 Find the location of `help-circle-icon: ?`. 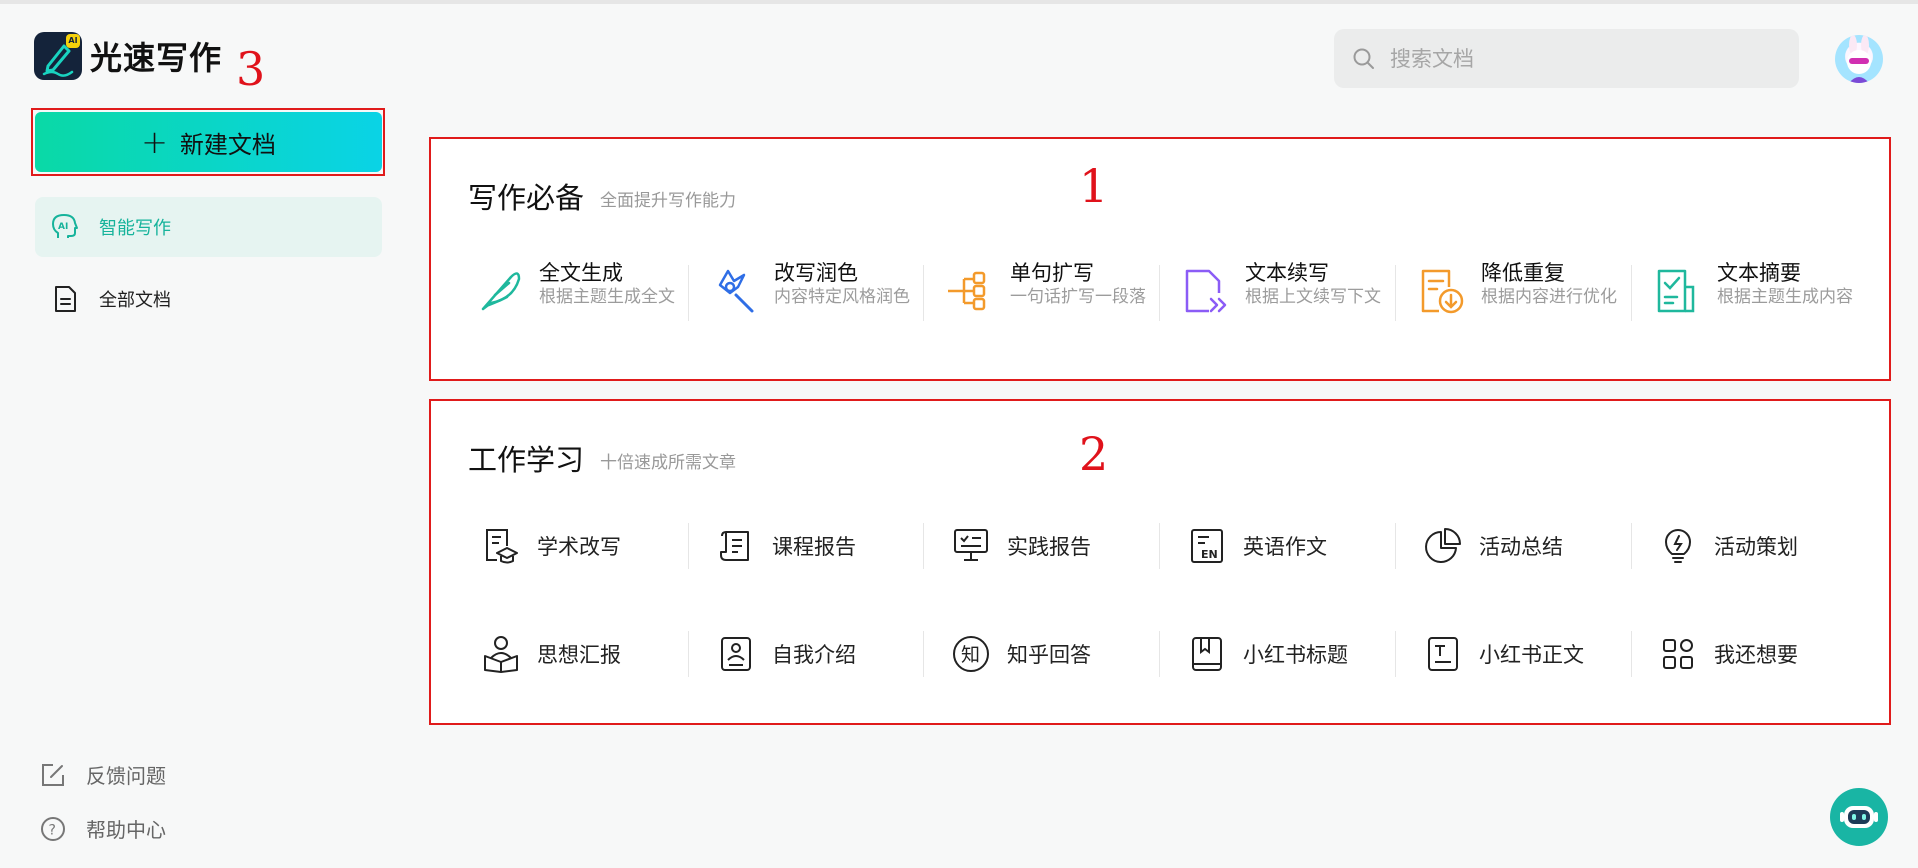

help-circle-icon: ? is located at coordinates (53, 828).